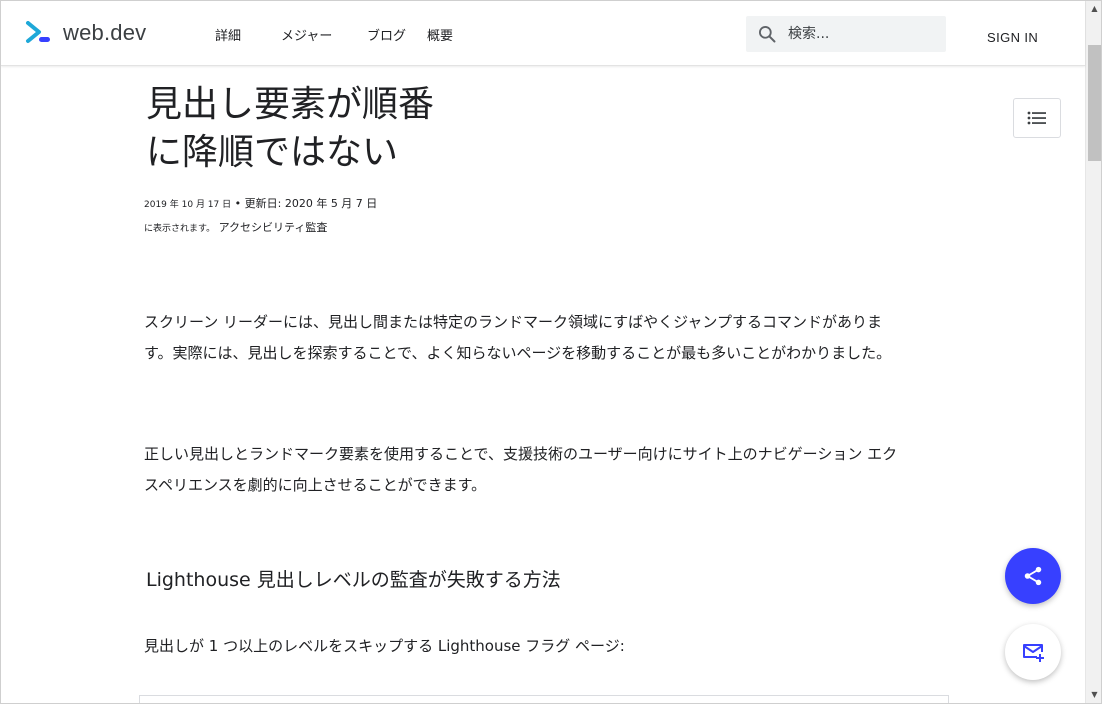  Describe the element at coordinates (397, 34) in the screenshot. I see `nav-item-blog: ブログ` at that location.